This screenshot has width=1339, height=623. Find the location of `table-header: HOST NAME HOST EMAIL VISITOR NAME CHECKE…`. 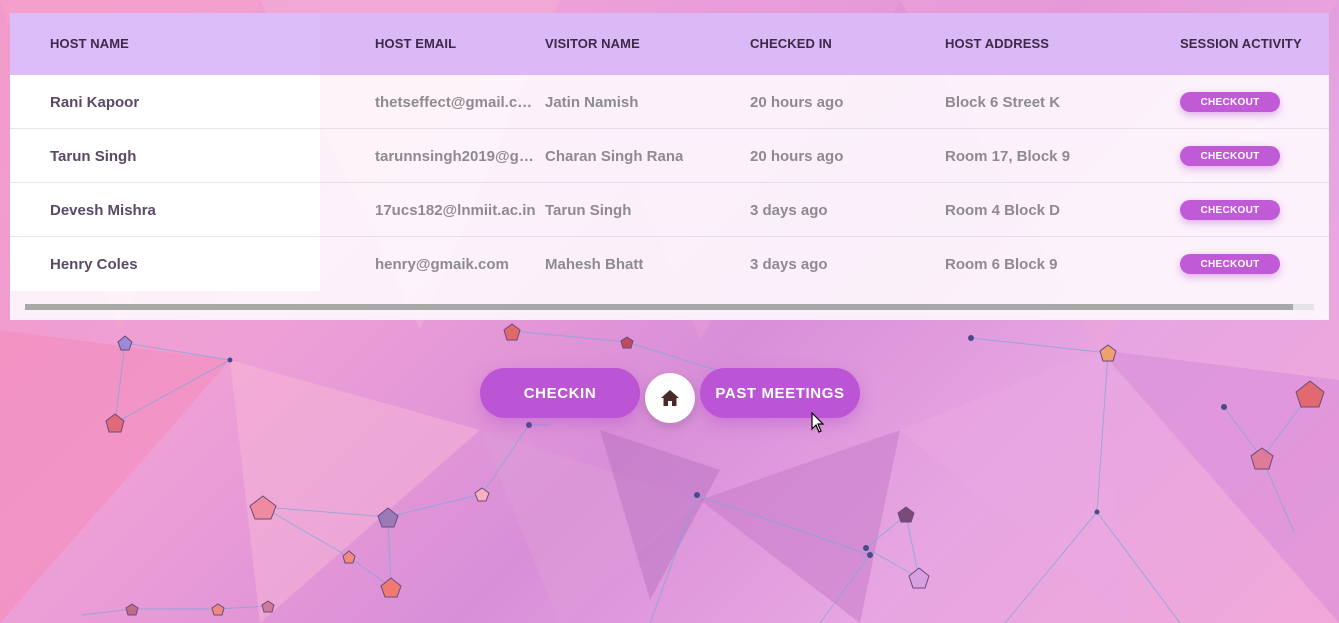

table-header: HOST NAME HOST EMAIL VISITOR NAME CHECKE… is located at coordinates (669, 44).